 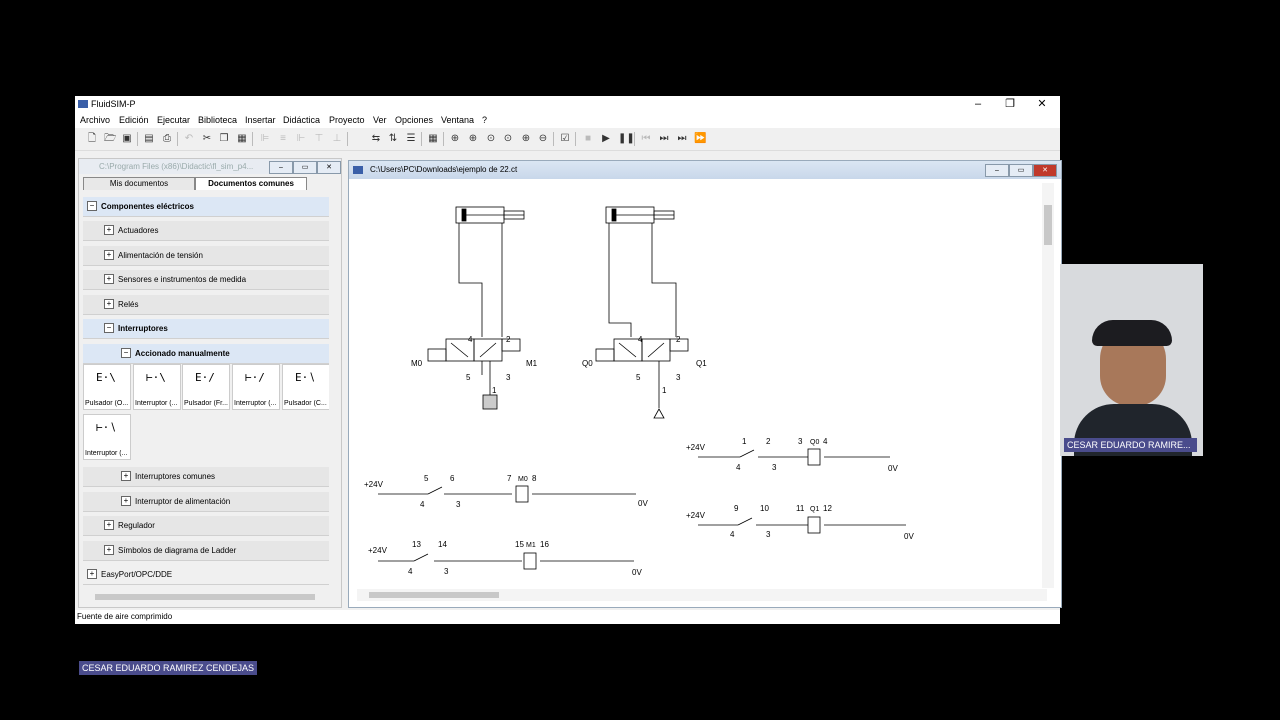 I want to click on library-minimize-button: –, so click(x=281, y=167).